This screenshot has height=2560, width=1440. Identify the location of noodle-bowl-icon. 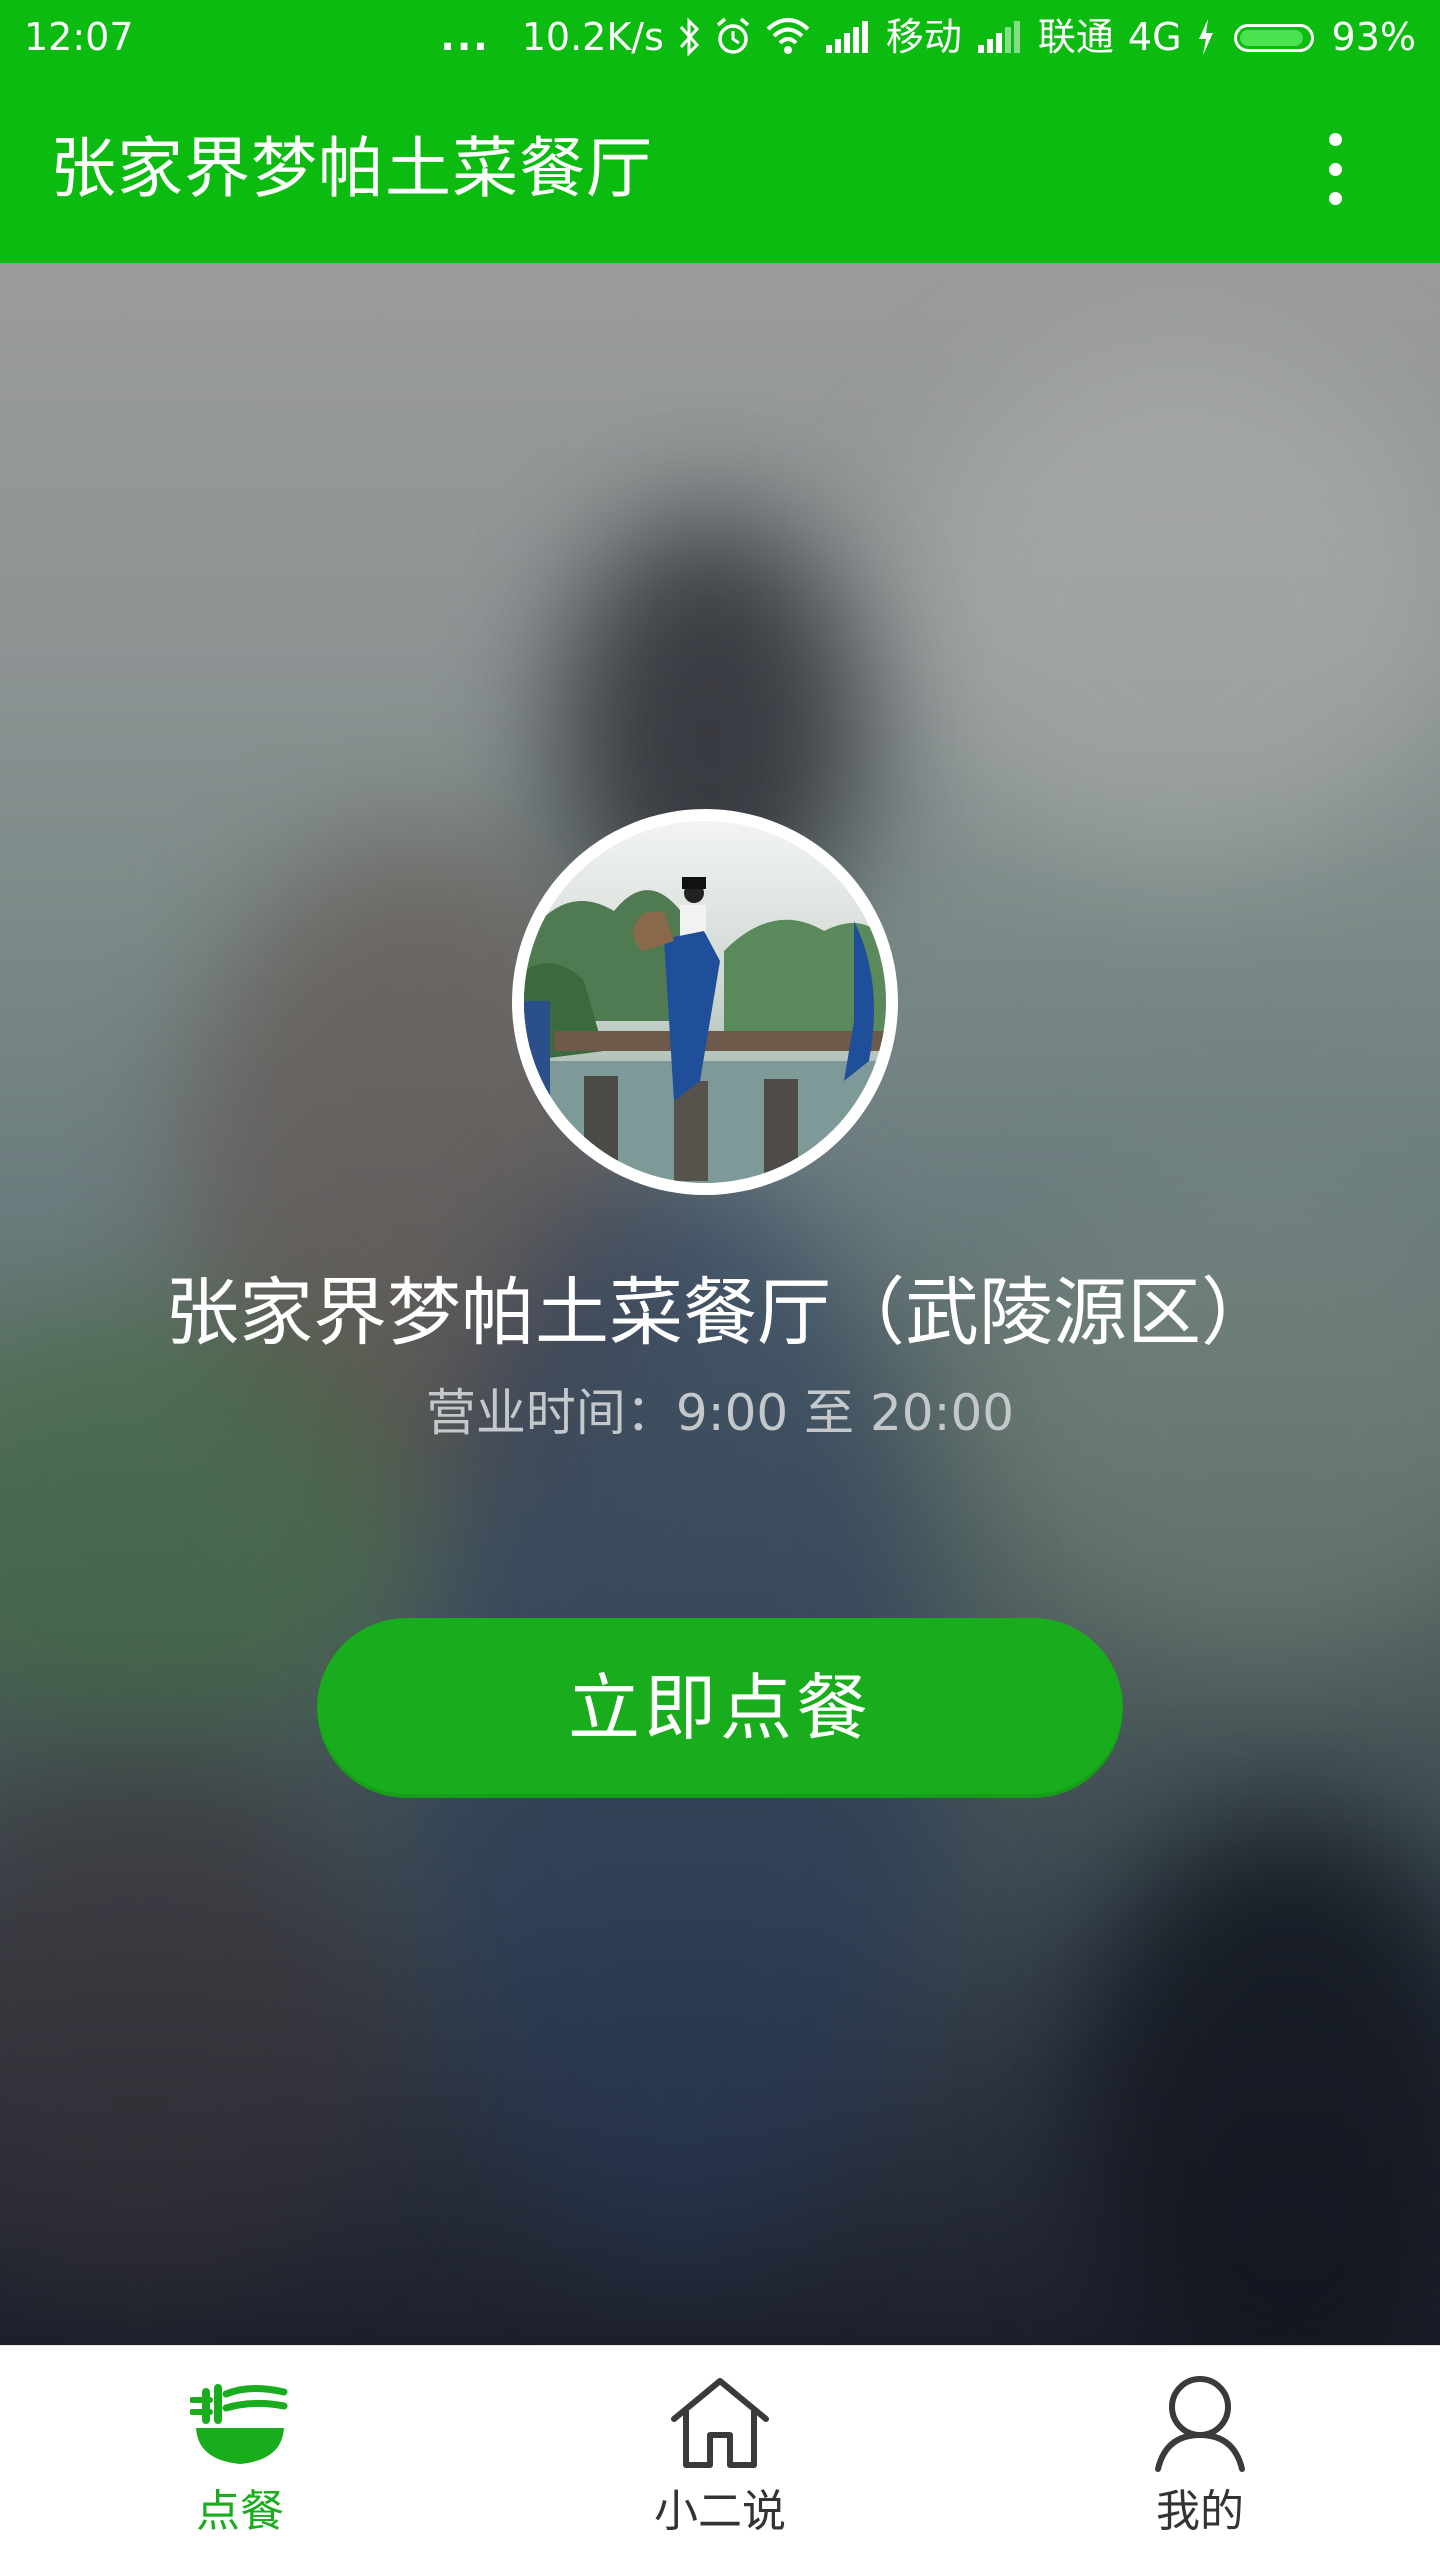
(240, 2423).